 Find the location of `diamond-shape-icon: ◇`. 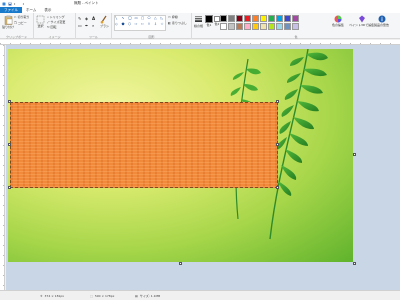

diamond-shape-icon: ◇ is located at coordinates (118, 24).